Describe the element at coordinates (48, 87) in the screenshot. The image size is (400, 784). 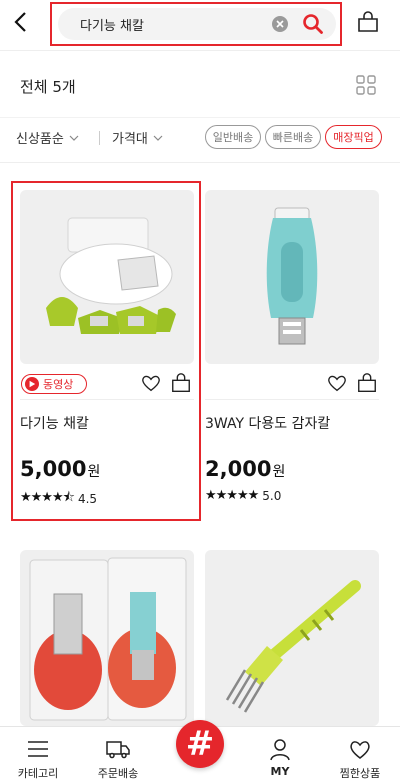
I see `result-count: 전체 5개` at that location.